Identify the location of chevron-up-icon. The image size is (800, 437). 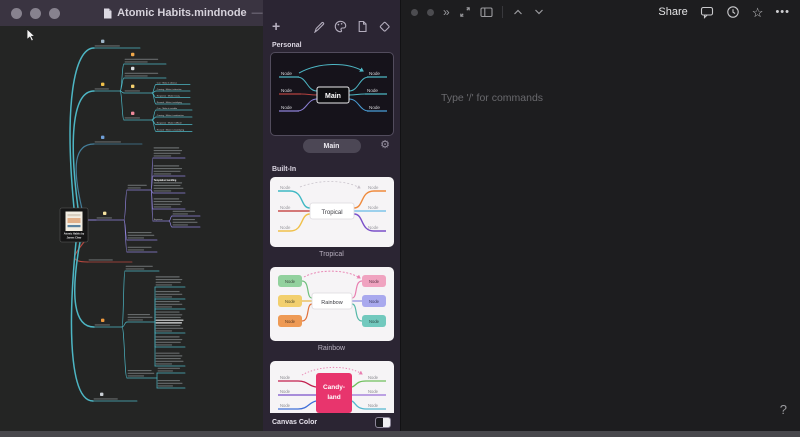
(518, 12).